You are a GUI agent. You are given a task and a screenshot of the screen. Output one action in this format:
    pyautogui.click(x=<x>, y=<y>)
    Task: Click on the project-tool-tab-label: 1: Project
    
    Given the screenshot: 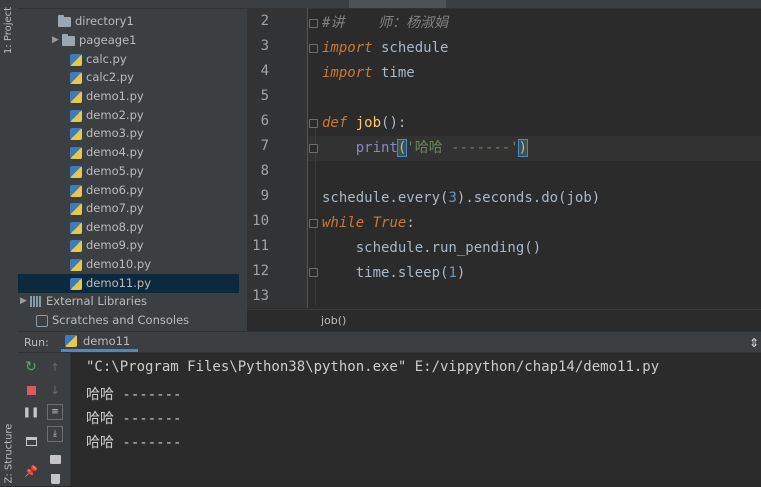 What is the action you would take?
    pyautogui.click(x=9, y=30)
    